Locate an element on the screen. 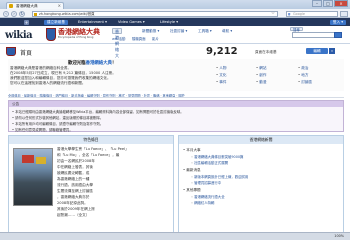 The height and width of the screenshot is (240, 350). announcement-header: 公告 is located at coordinates (176, 104).